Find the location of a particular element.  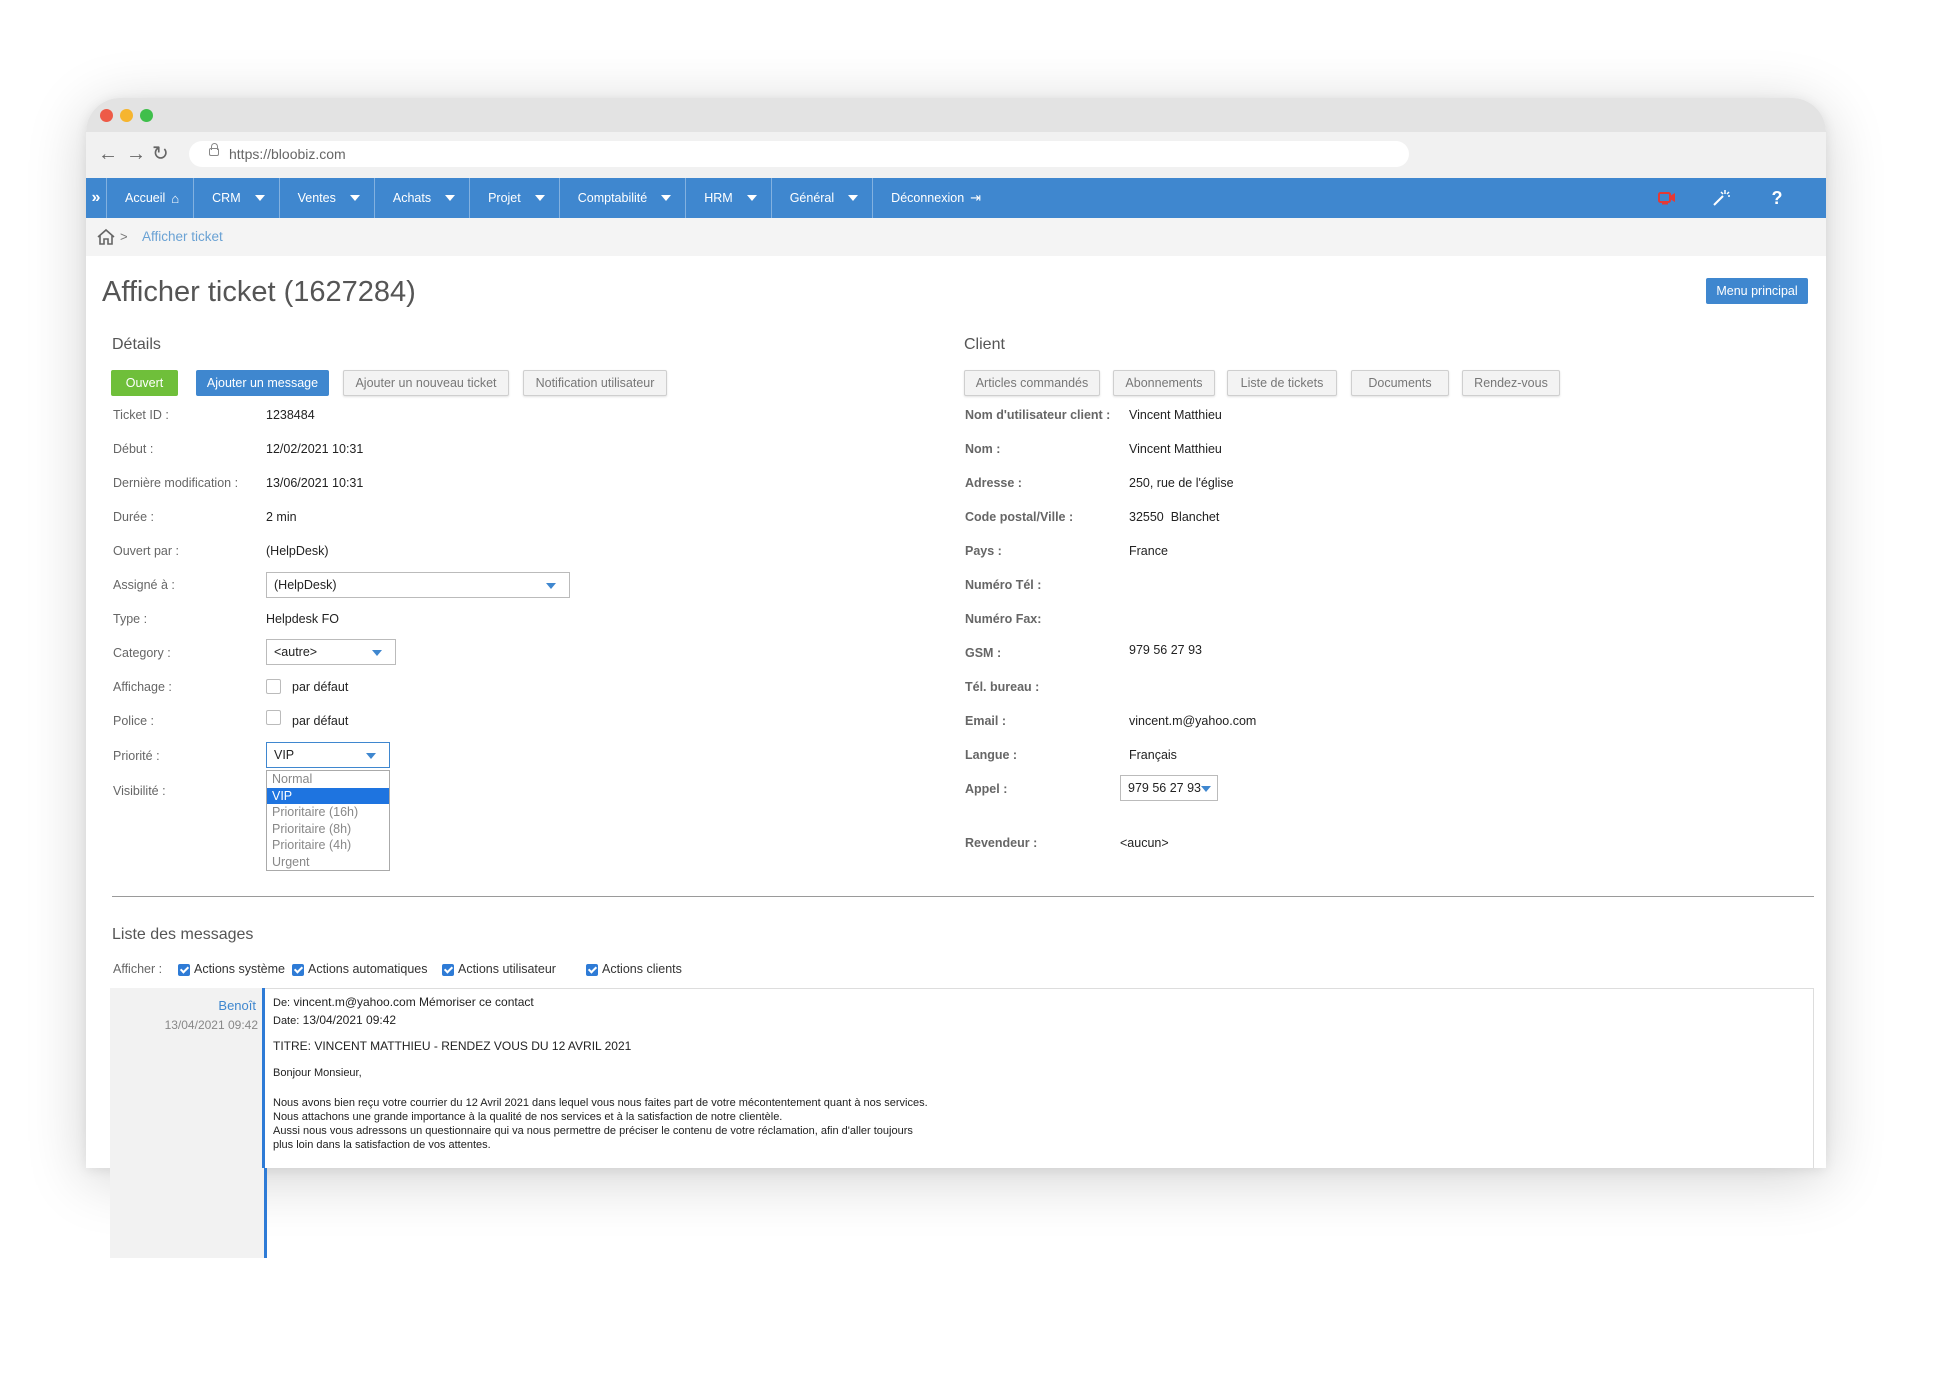

menu-item-label: Déconnexion is located at coordinates (928, 198).